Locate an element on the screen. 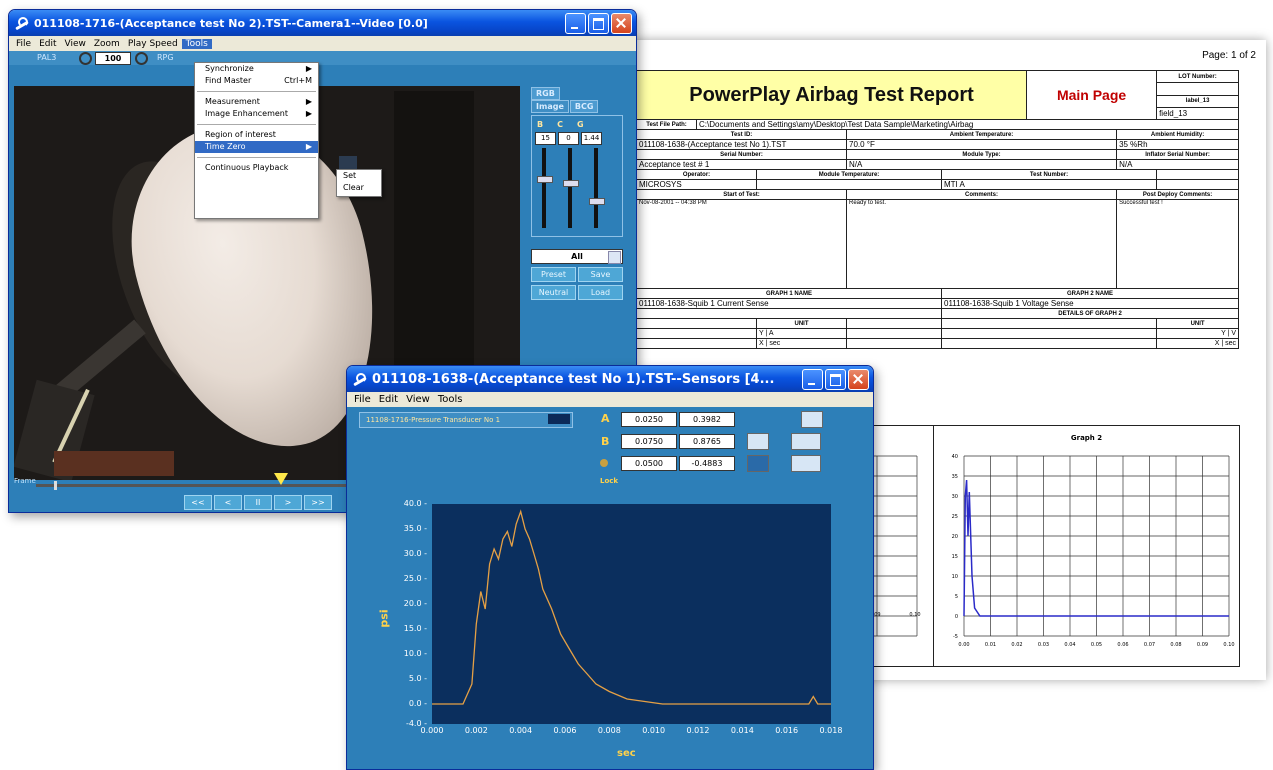 Image resolution: width=1273 pixels, height=770 pixels. axis-x: X is located at coordinates (1217, 343).